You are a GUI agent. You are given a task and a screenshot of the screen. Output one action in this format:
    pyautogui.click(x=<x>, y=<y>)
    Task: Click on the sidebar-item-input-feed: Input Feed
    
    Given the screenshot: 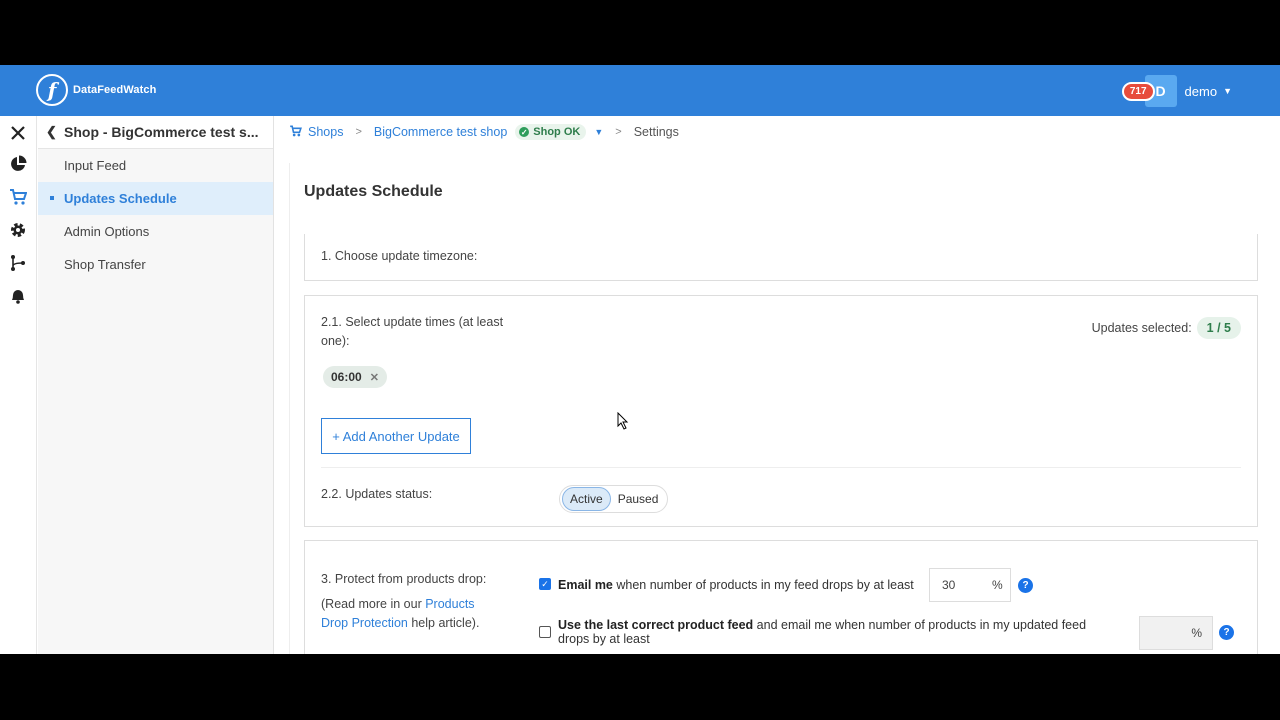 What is the action you would take?
    pyautogui.click(x=155, y=165)
    